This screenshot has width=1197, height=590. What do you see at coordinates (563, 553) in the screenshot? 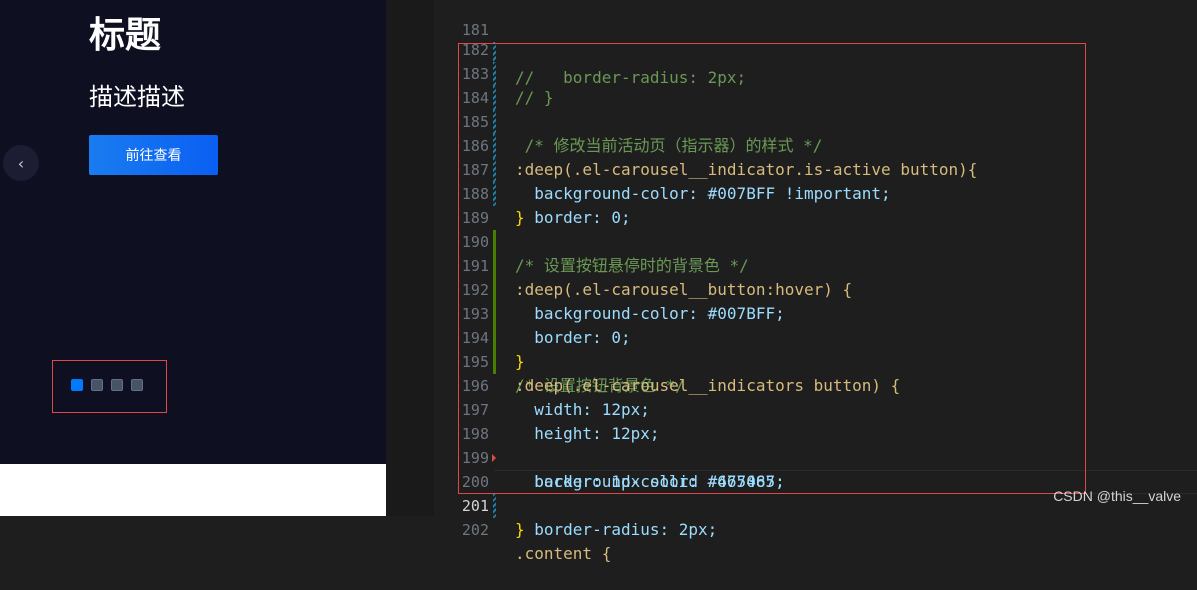
I see `line-text: .content {` at bounding box center [563, 553].